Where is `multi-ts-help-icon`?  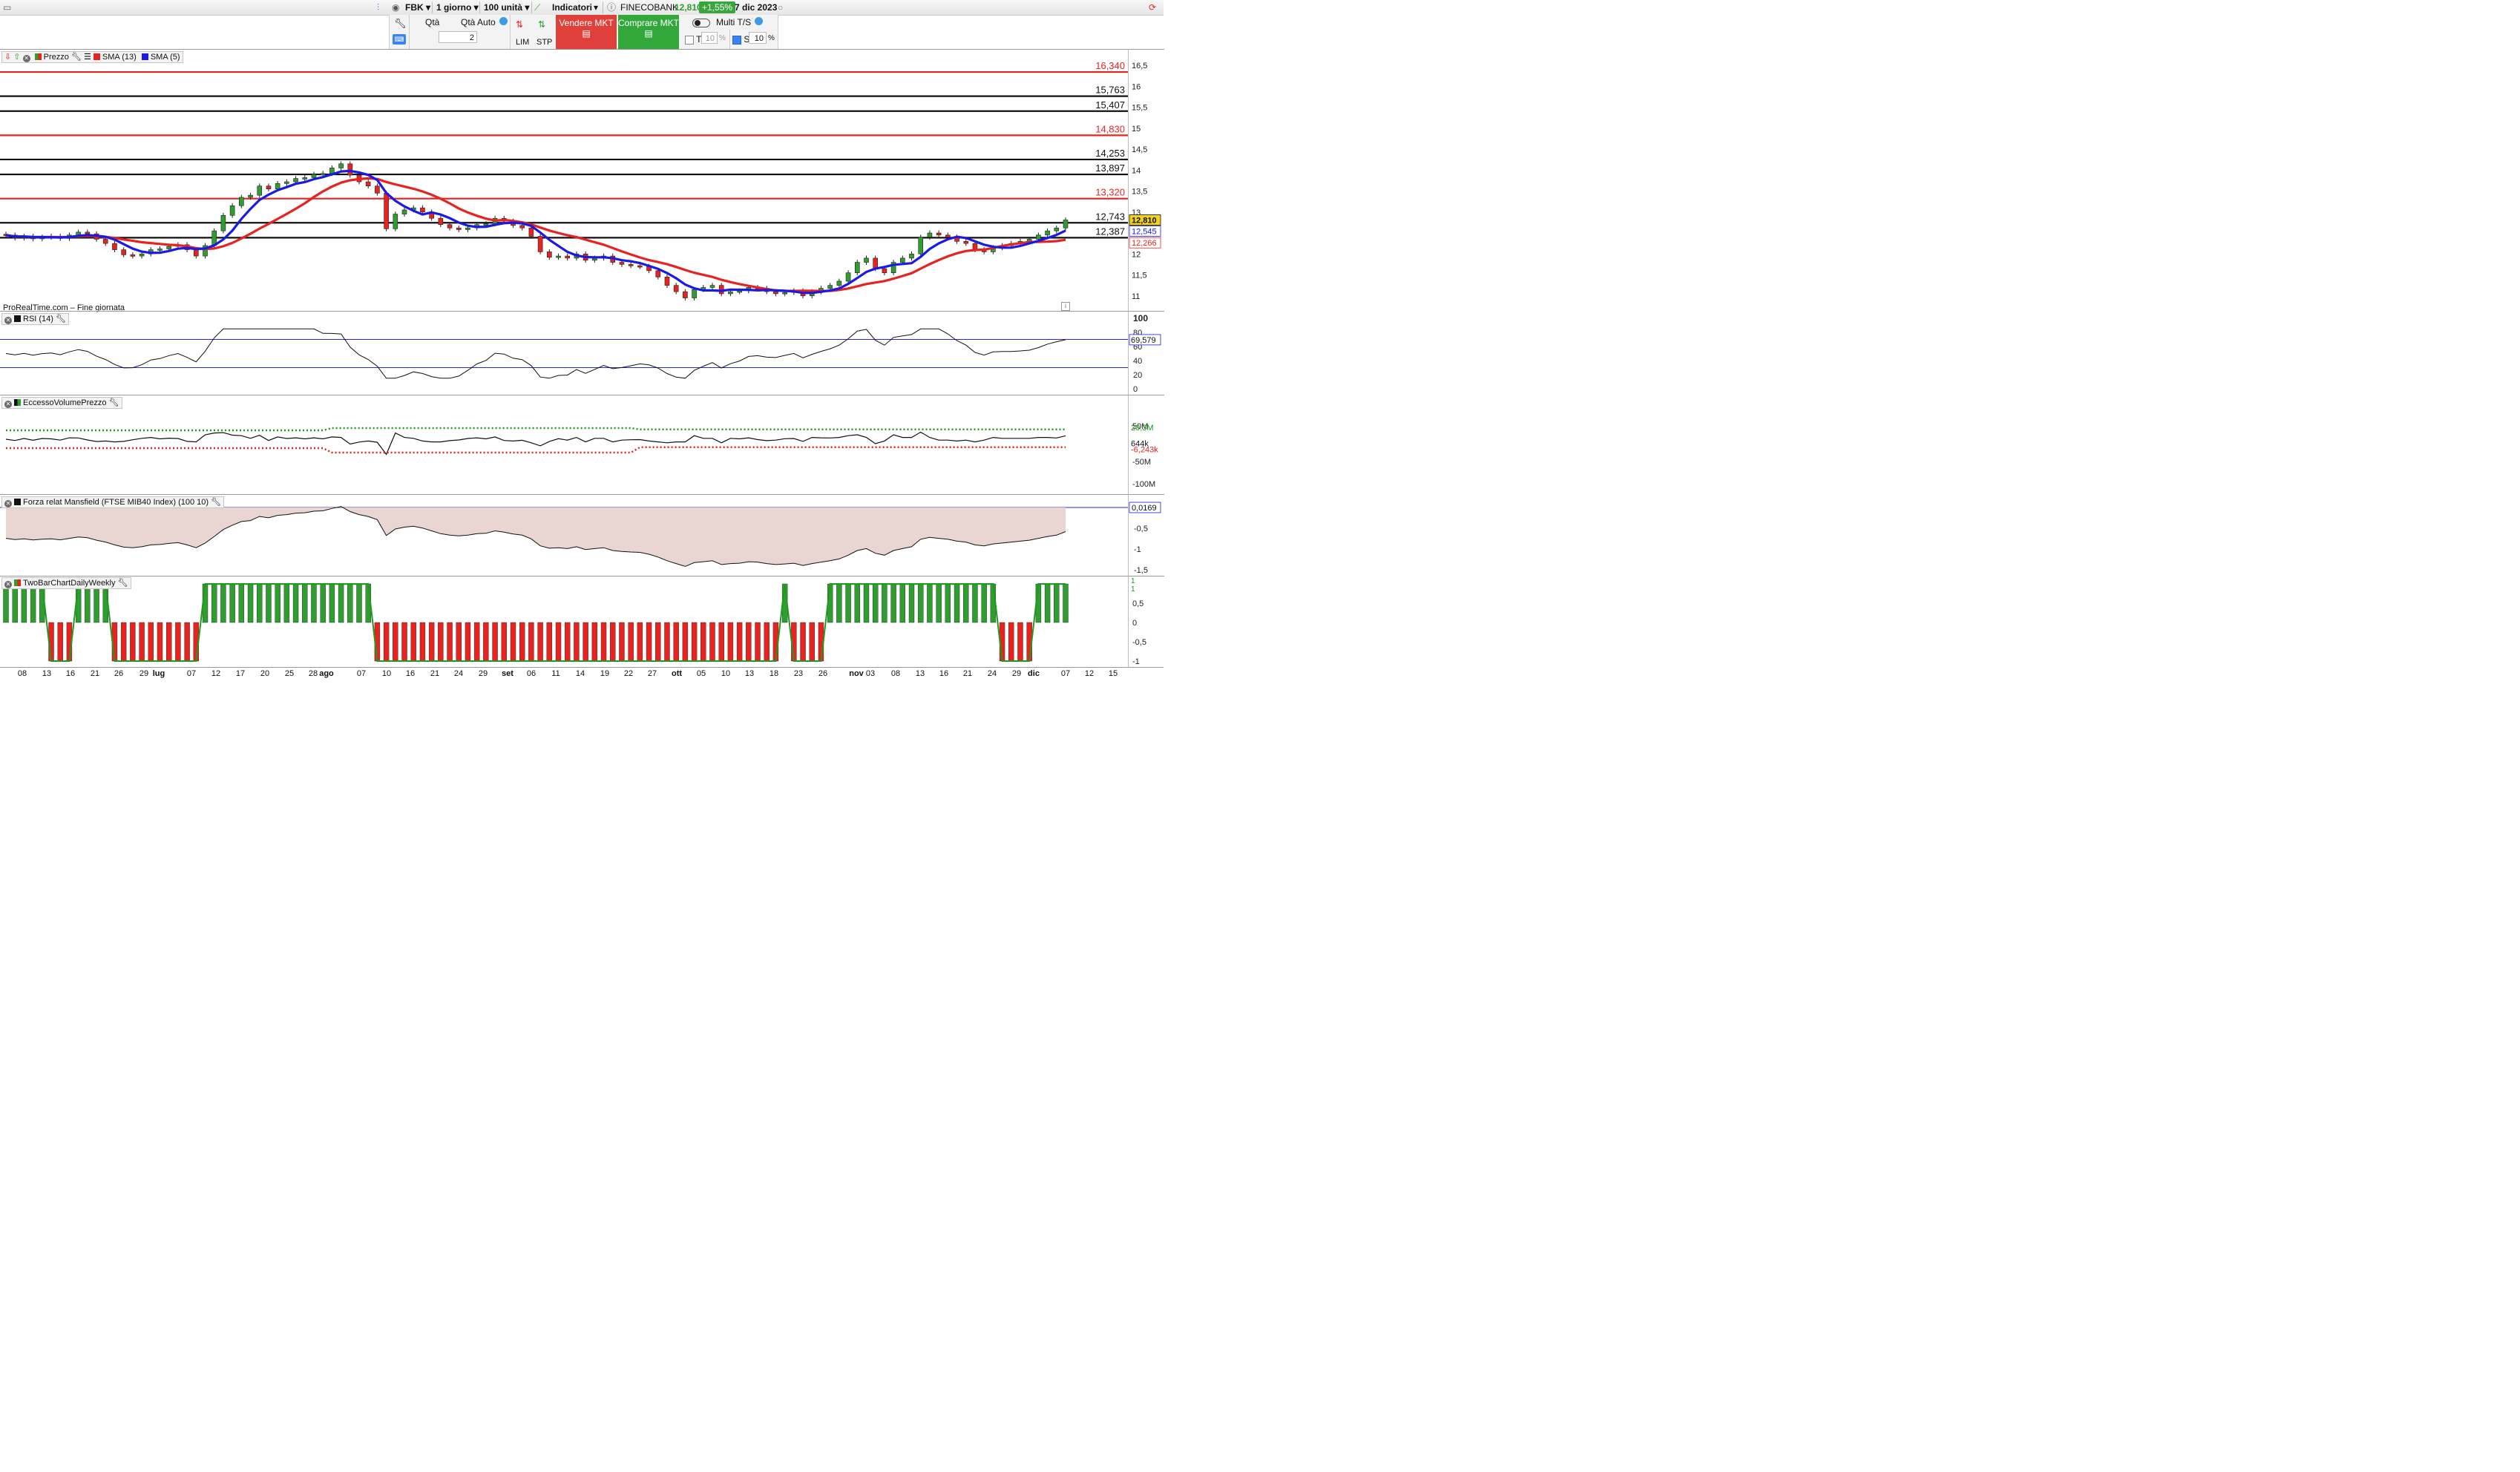
multi-ts-help-icon is located at coordinates (759, 21).